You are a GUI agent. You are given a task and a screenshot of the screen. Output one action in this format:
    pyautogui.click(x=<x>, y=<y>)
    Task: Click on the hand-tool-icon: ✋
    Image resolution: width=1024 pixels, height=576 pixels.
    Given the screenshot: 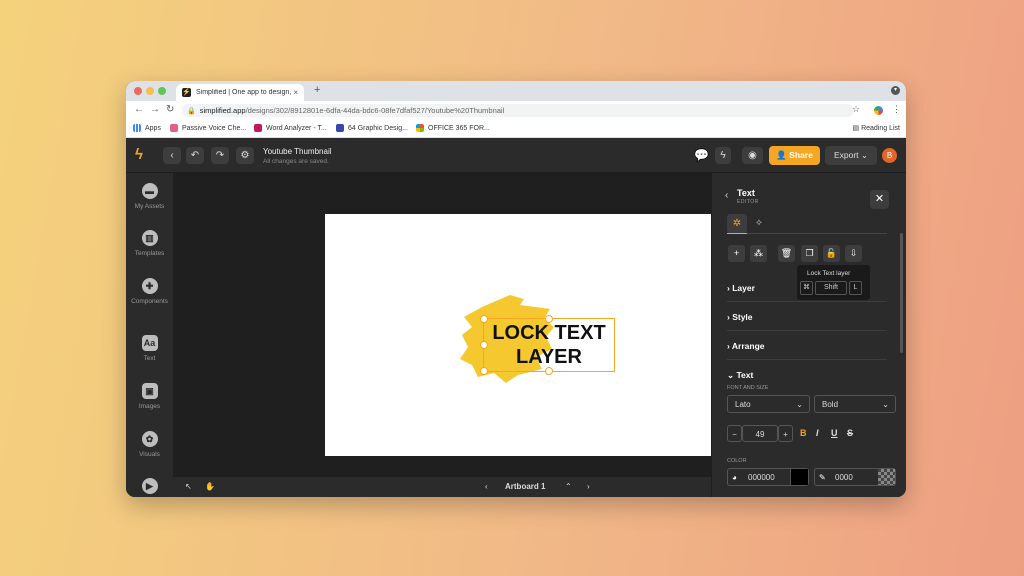 What is the action you would take?
    pyautogui.click(x=210, y=486)
    